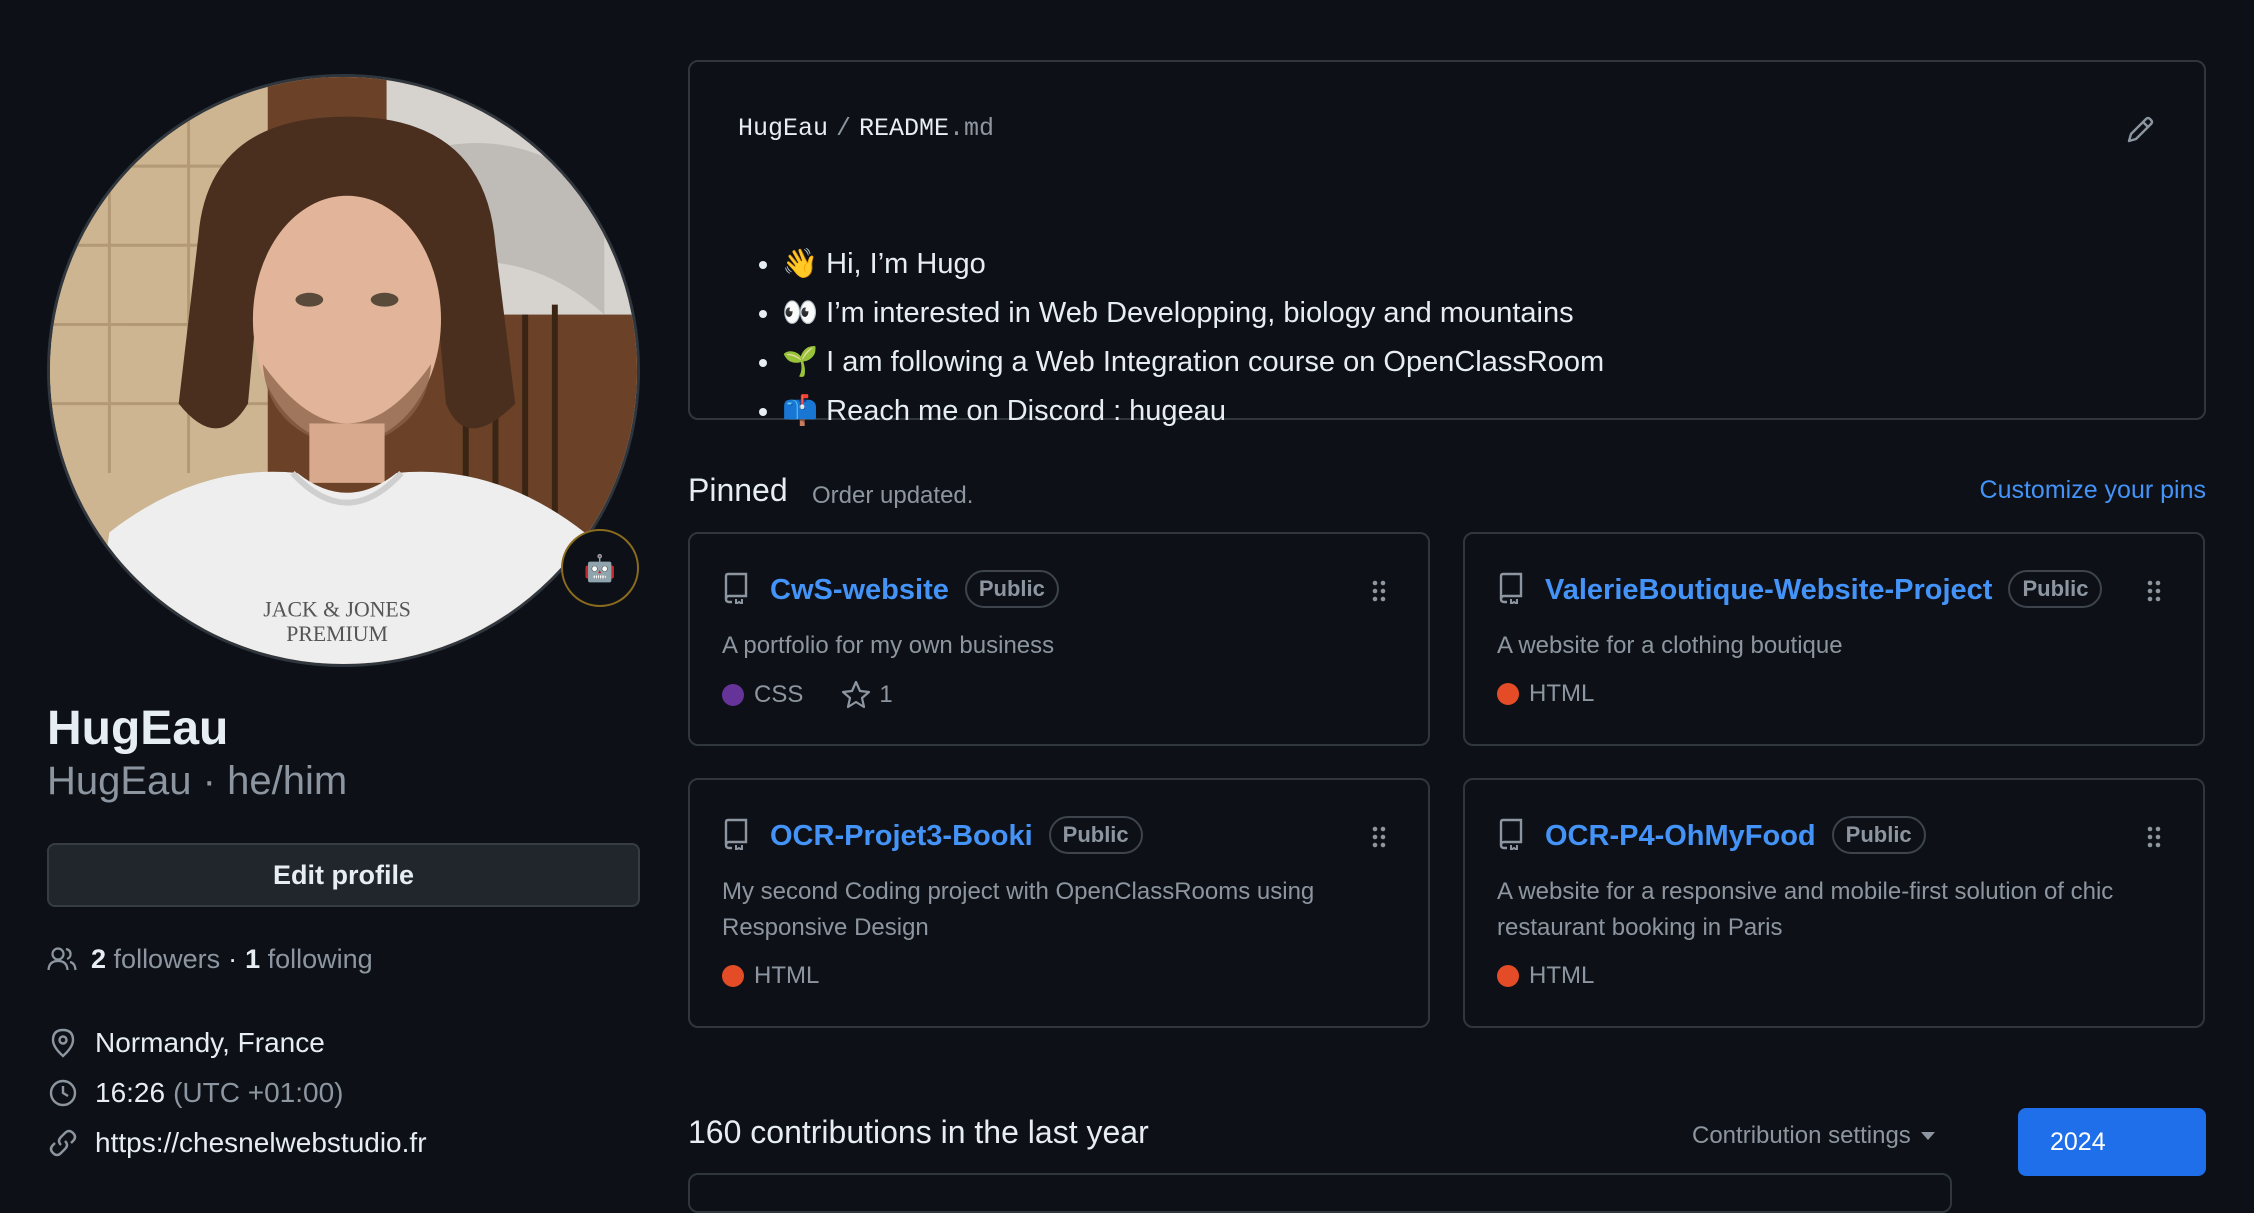 The width and height of the screenshot is (2254, 1213). What do you see at coordinates (197, 781) in the screenshot?
I see `profile-username: HugEau · he/him` at bounding box center [197, 781].